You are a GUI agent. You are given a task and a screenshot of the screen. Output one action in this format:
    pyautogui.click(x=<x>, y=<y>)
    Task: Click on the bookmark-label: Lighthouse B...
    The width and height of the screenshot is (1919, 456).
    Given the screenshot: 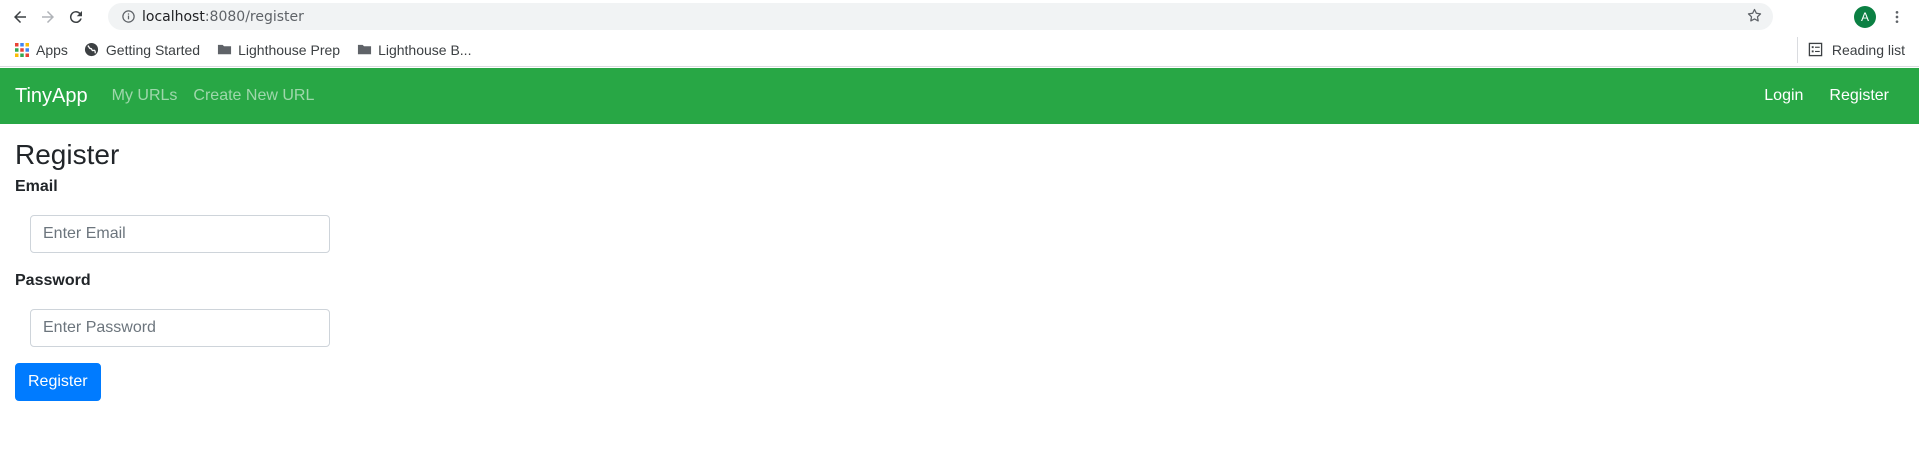 What is the action you would take?
    pyautogui.click(x=425, y=49)
    